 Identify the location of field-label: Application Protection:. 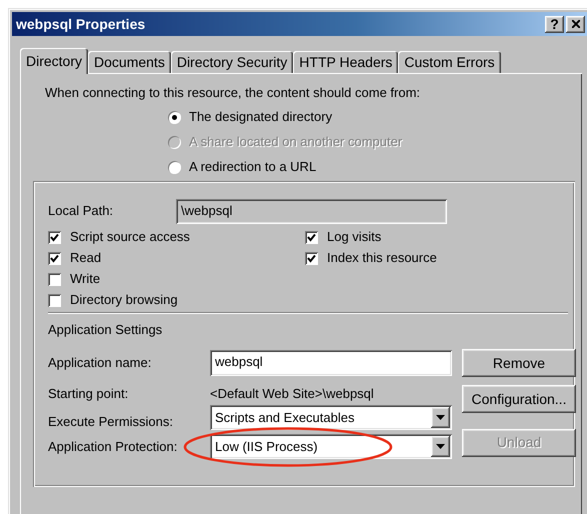
(113, 446).